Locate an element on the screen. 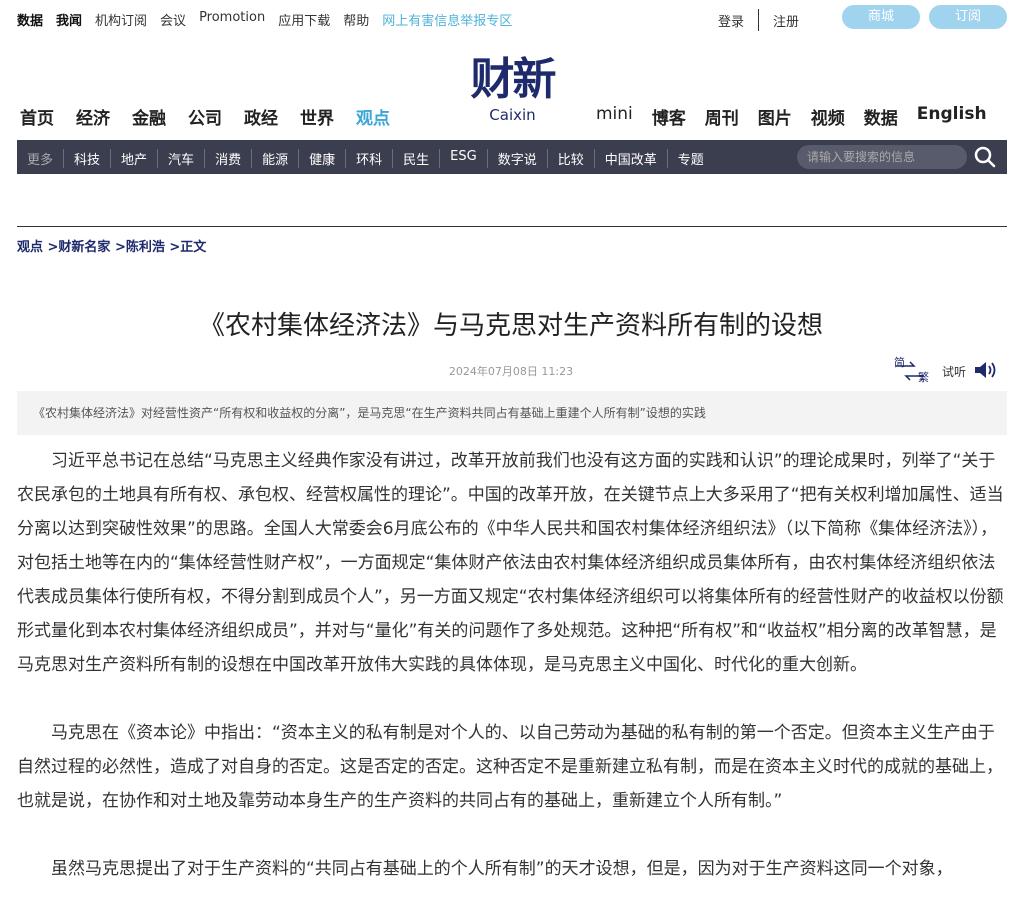 Image resolution: width=1022 pixels, height=920 pixels. subnav-health: 健康 is located at coordinates (321, 158).